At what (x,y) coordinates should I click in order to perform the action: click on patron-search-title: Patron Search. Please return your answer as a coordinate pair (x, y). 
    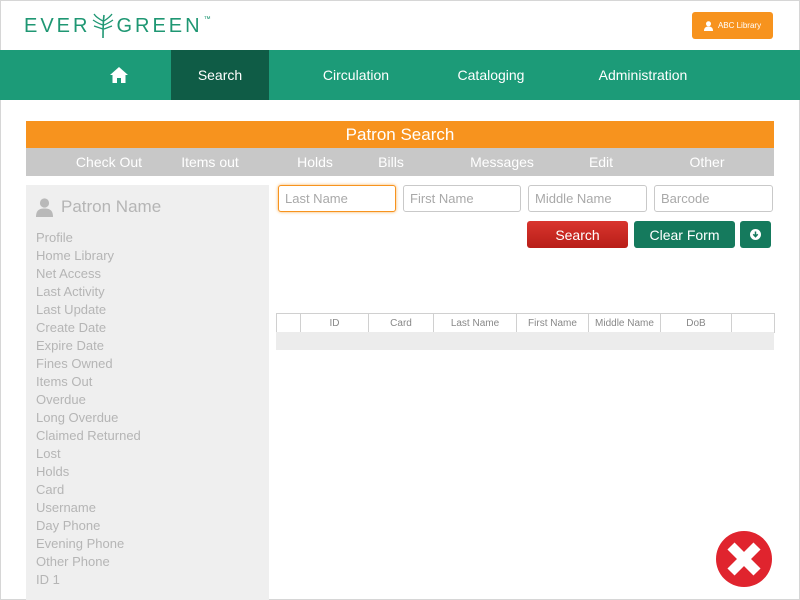
    Looking at the image, I should click on (400, 134).